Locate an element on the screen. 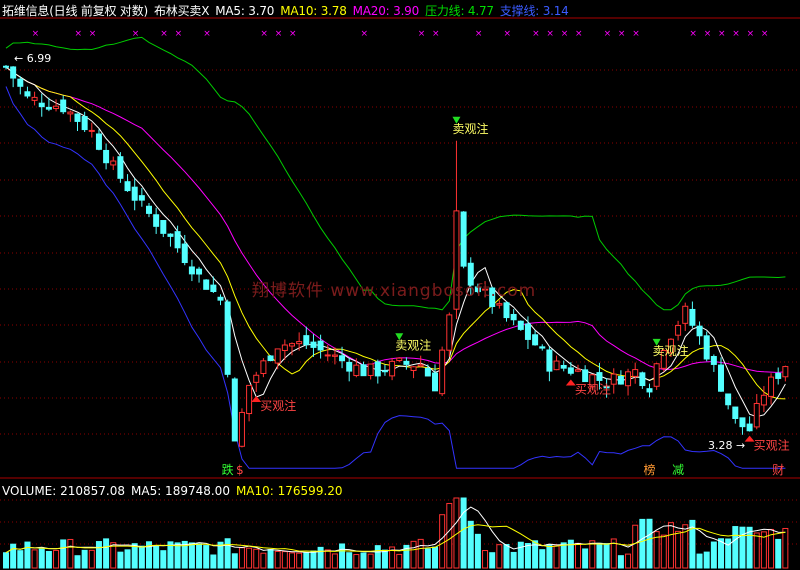  event-marker: 减 is located at coordinates (678, 470).